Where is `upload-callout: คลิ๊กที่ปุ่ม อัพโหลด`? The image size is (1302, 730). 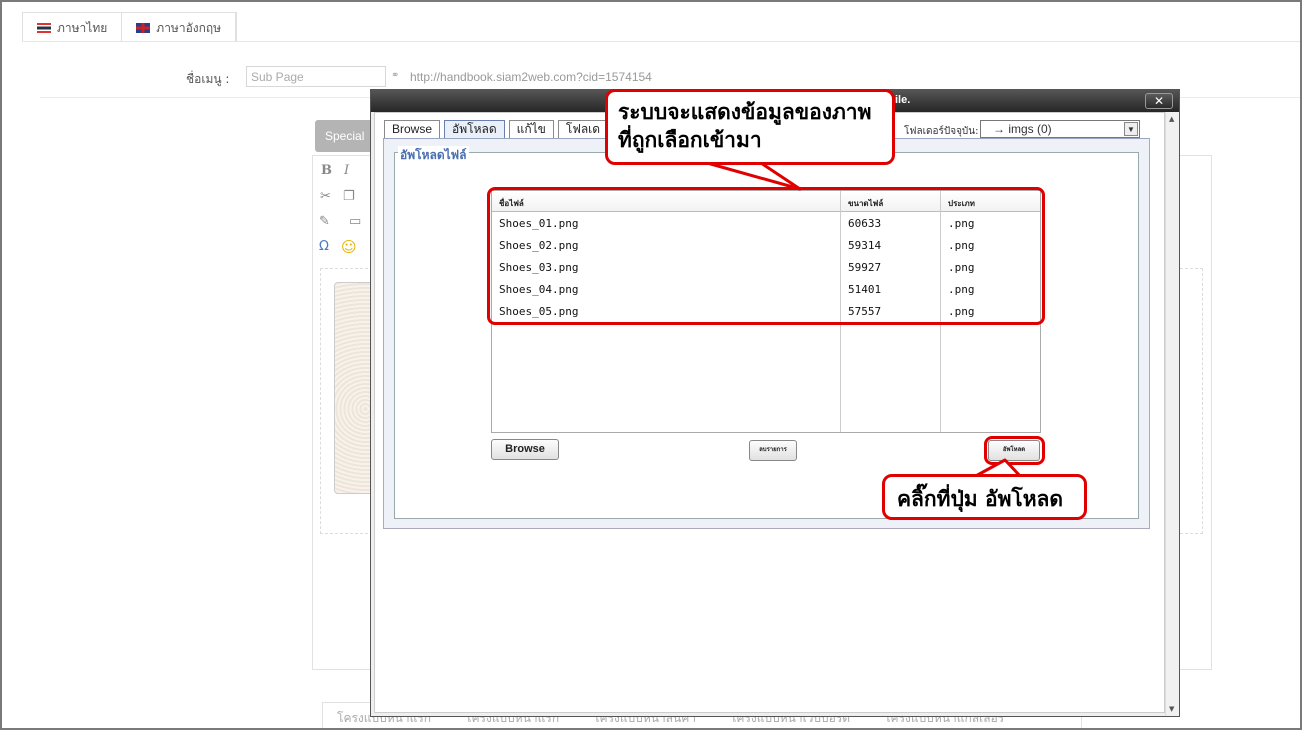
upload-callout: คลิ๊กที่ปุ่ม อัพโหลด is located at coordinates (984, 497).